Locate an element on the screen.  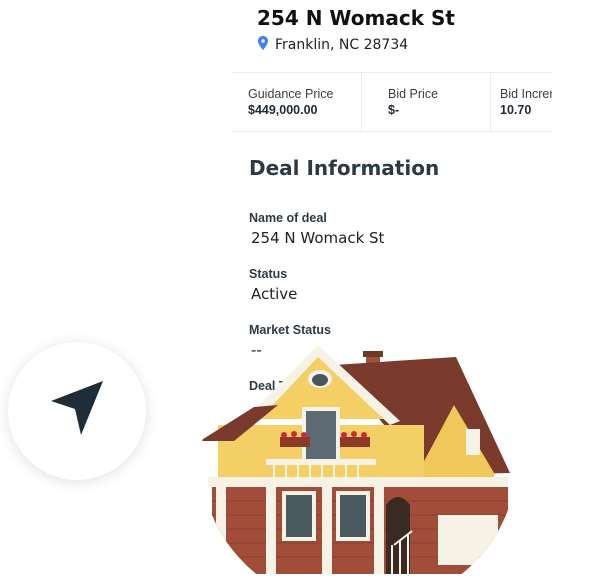
property-location: Franklin, NC 28734 is located at coordinates (332, 45).